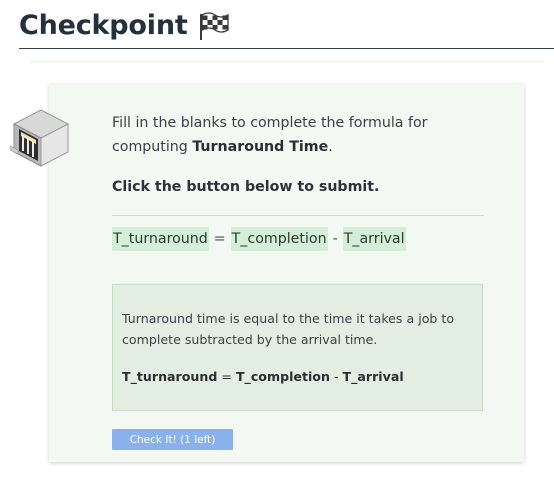 The height and width of the screenshot is (499, 554). Describe the element at coordinates (103, 25) in the screenshot. I see `page-title-text: Checkpoint` at that location.